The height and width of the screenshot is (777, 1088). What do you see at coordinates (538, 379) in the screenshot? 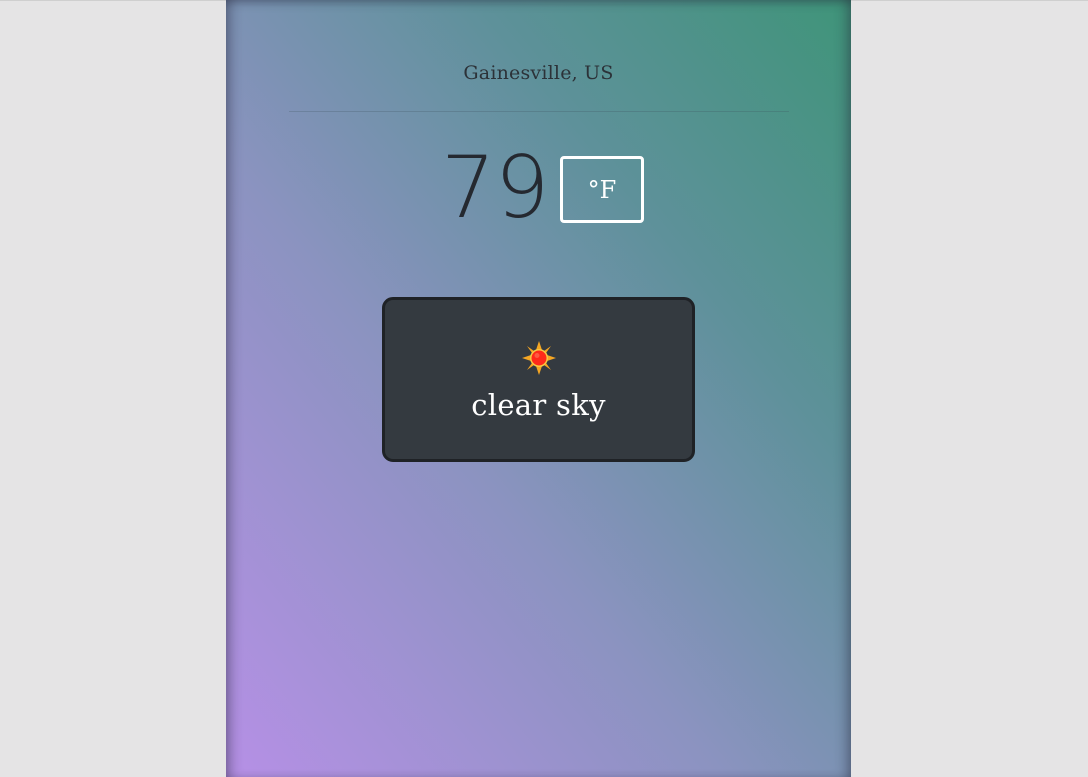
I see `weather-card: clear sky` at bounding box center [538, 379].